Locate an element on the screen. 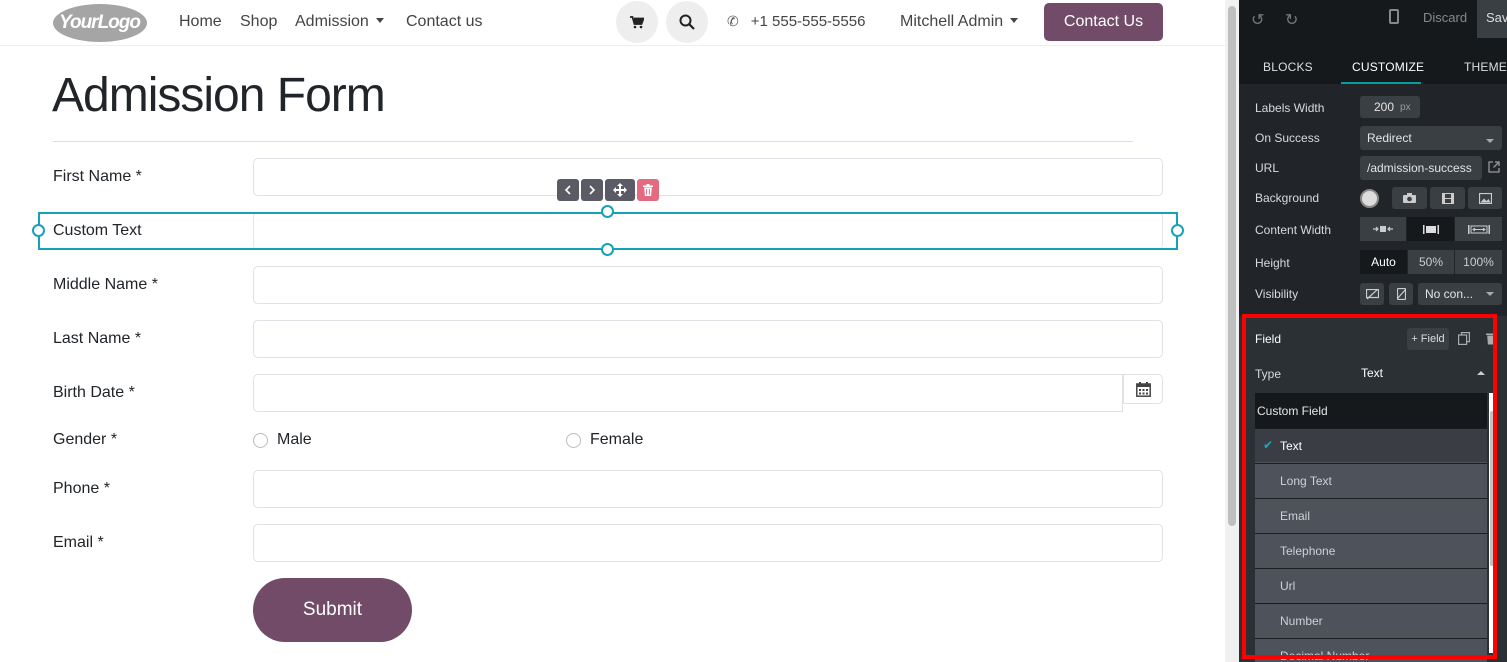 The width and height of the screenshot is (1507, 662). move-arrows-icon is located at coordinates (620, 190).